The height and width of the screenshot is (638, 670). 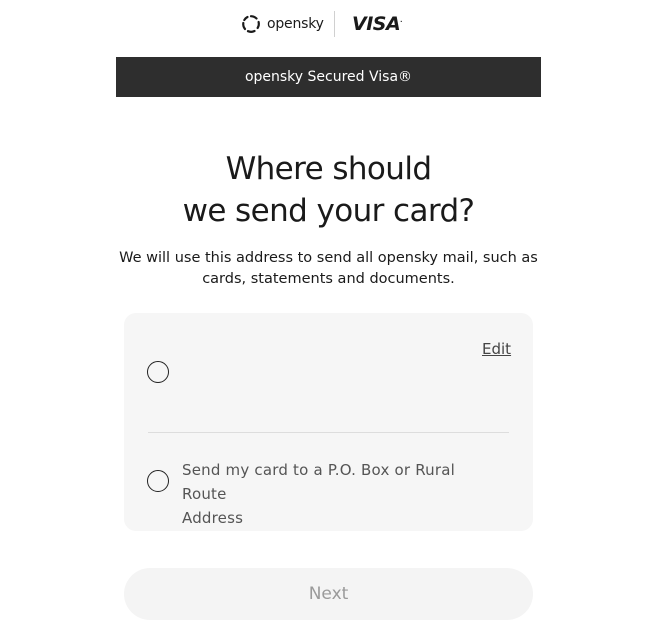 I want to click on logo-divider, so click(x=334, y=24).